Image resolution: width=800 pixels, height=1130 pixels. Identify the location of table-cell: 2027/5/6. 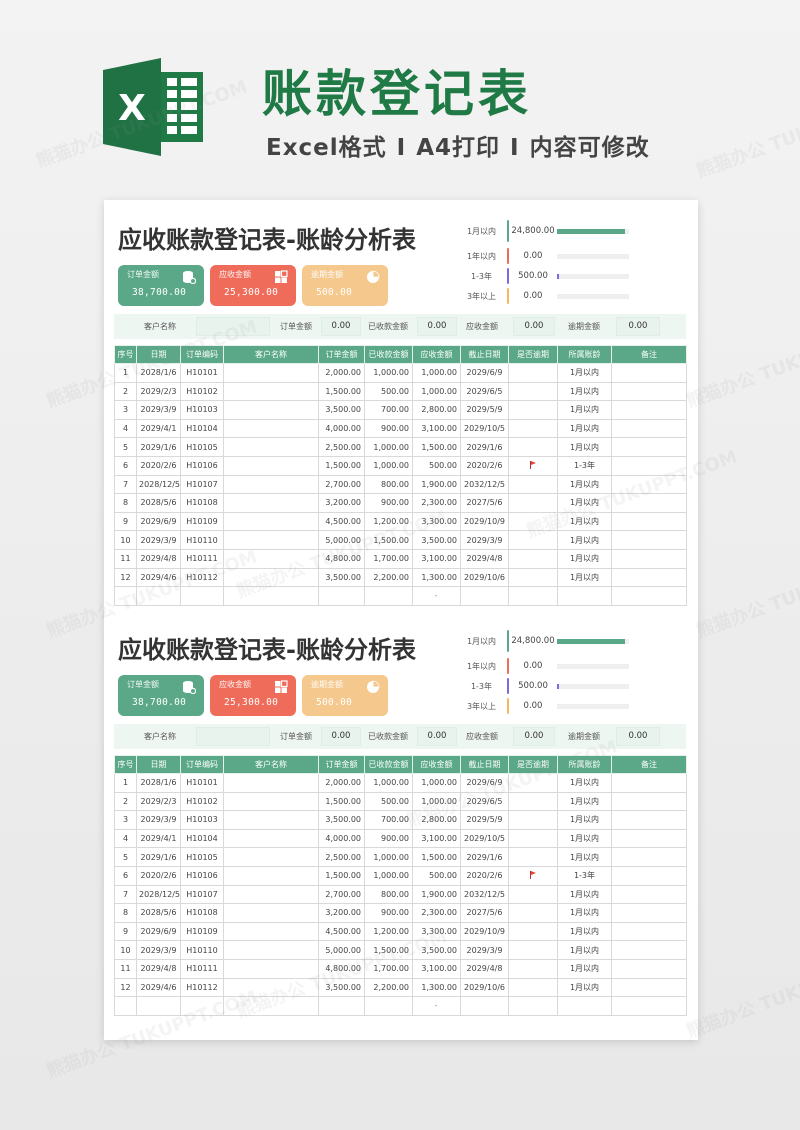
(484, 913).